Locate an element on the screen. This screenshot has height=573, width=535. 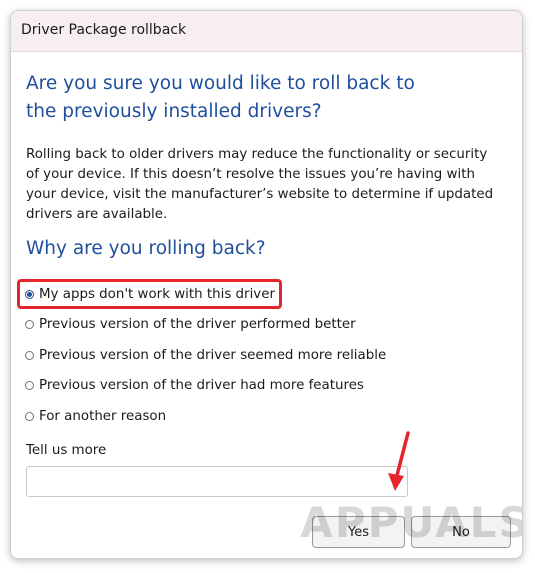
red-arrow-annotation-icon is located at coordinates (399, 461).